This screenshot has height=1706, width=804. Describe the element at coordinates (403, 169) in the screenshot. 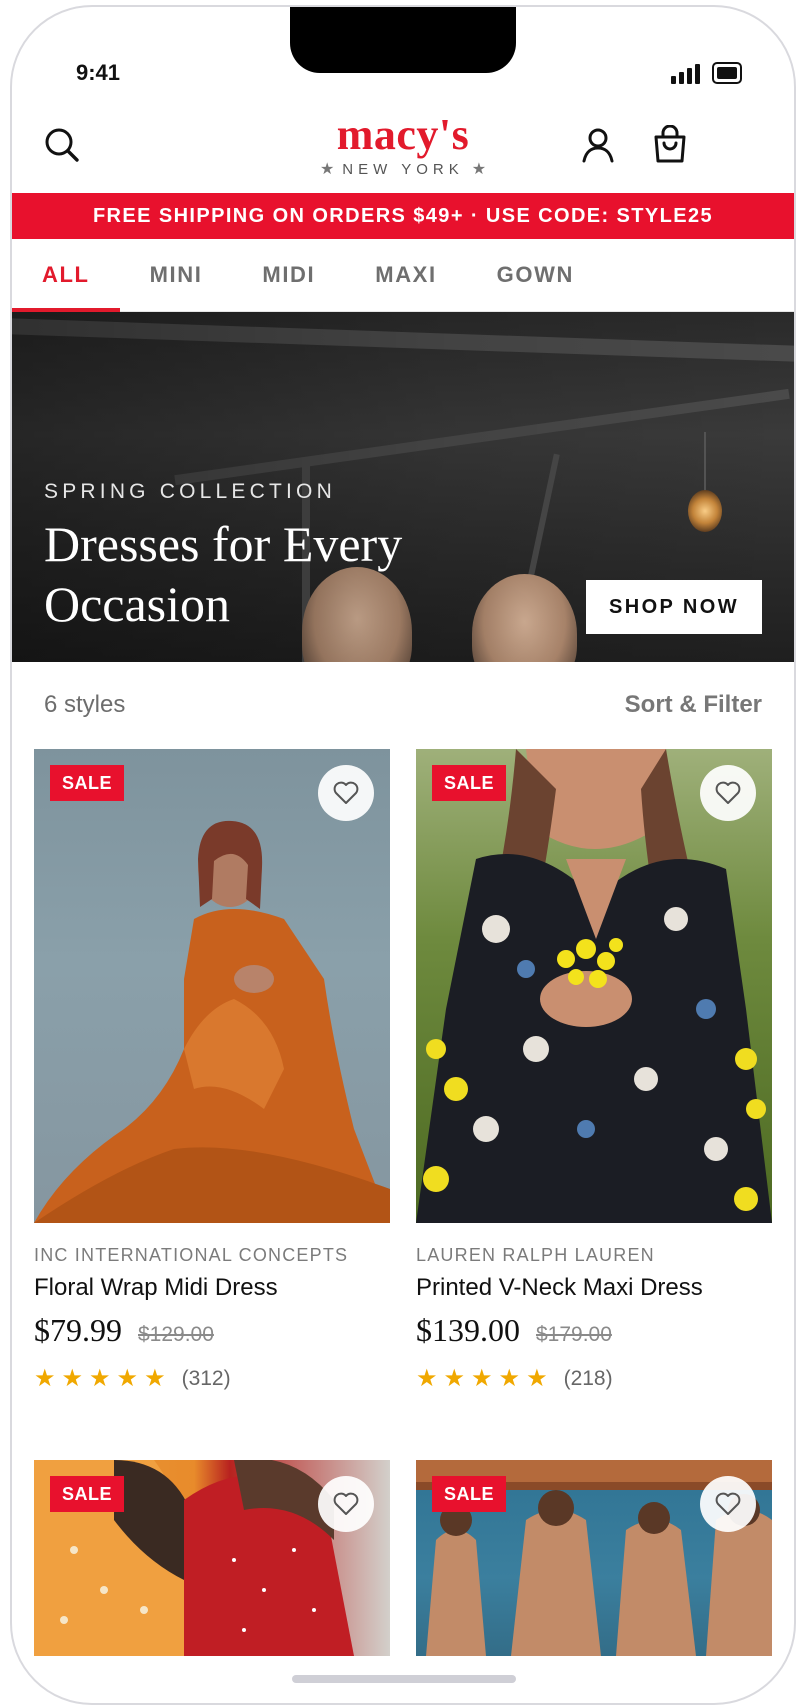

I see `logo-city: NEW YORK` at that location.